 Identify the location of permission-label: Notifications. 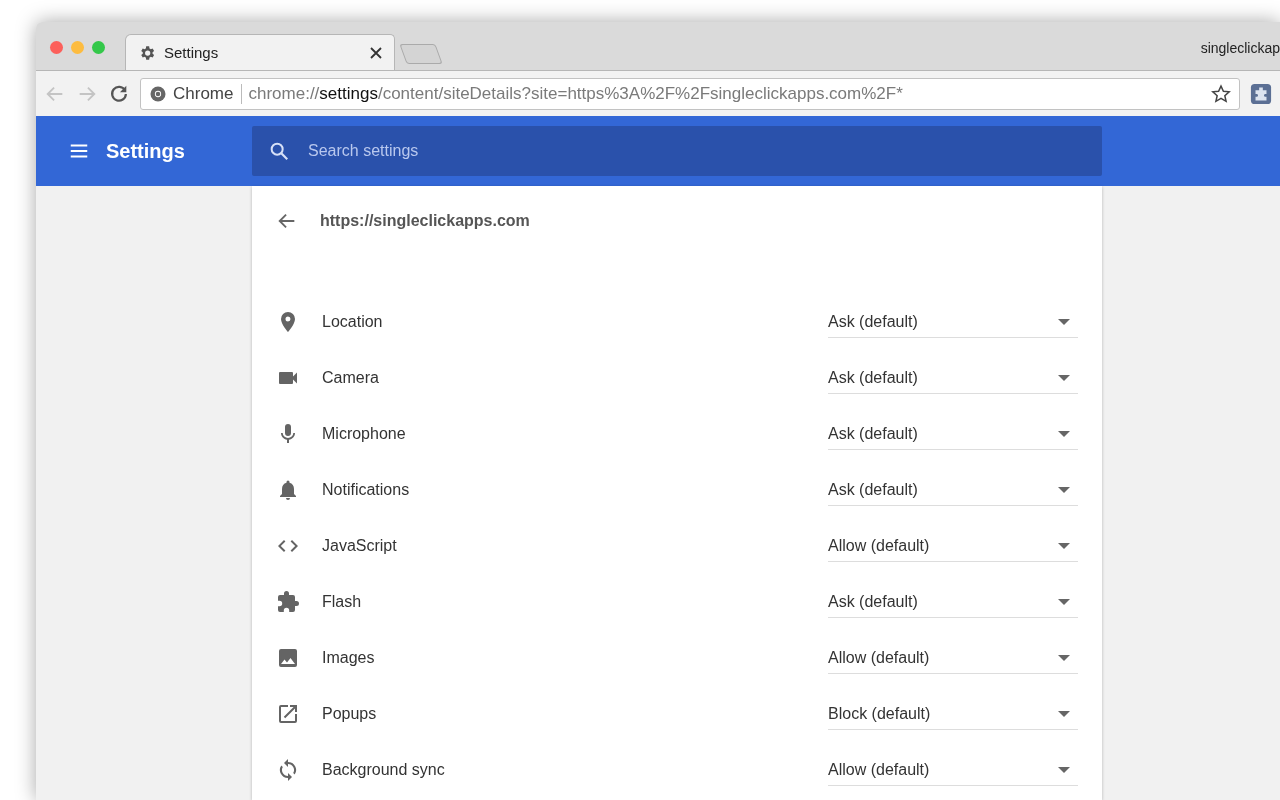
(366, 490).